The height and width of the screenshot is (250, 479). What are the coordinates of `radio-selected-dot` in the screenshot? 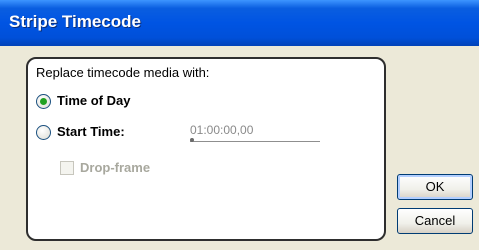 It's located at (43, 101).